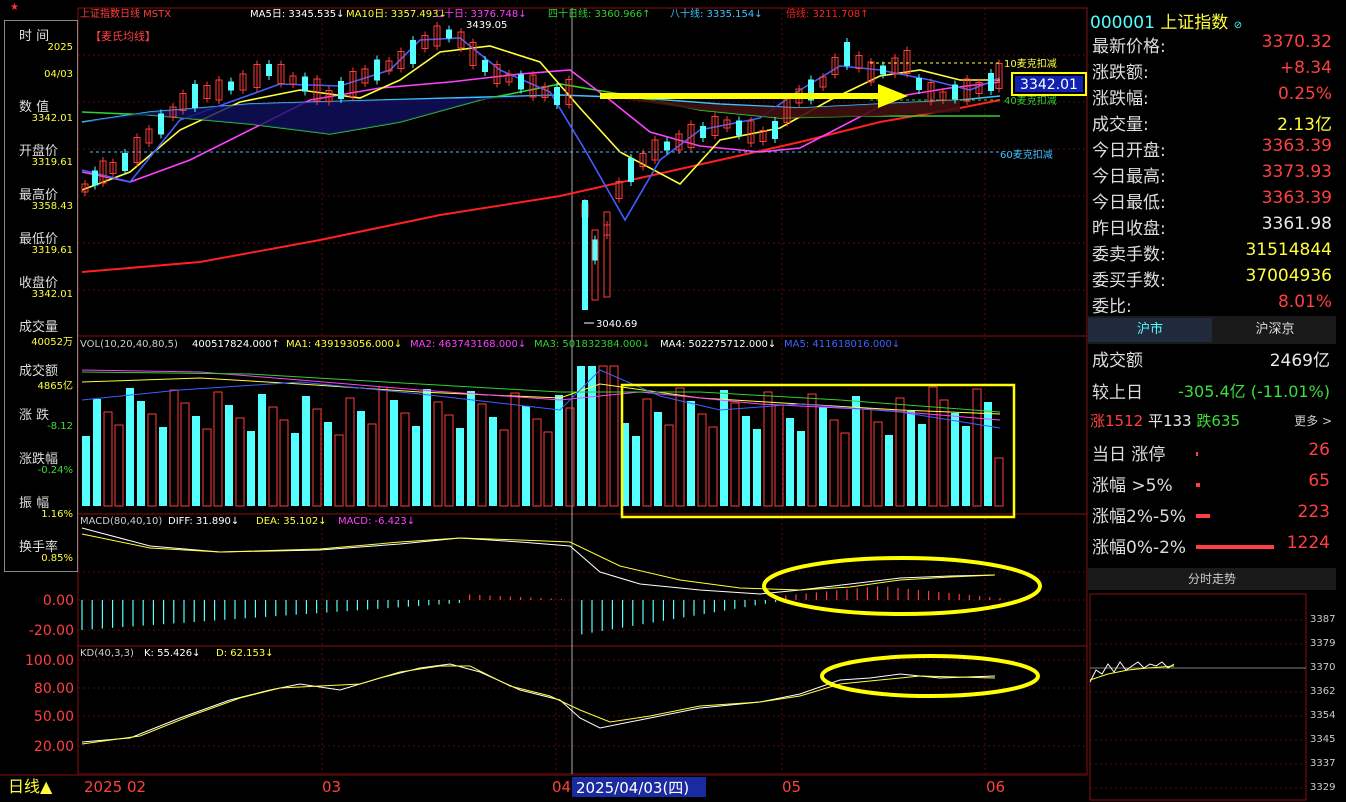 This screenshot has width=1346, height=802. What do you see at coordinates (121, 521) in the screenshot?
I see `macd-title: MACD(80,40,10)` at bounding box center [121, 521].